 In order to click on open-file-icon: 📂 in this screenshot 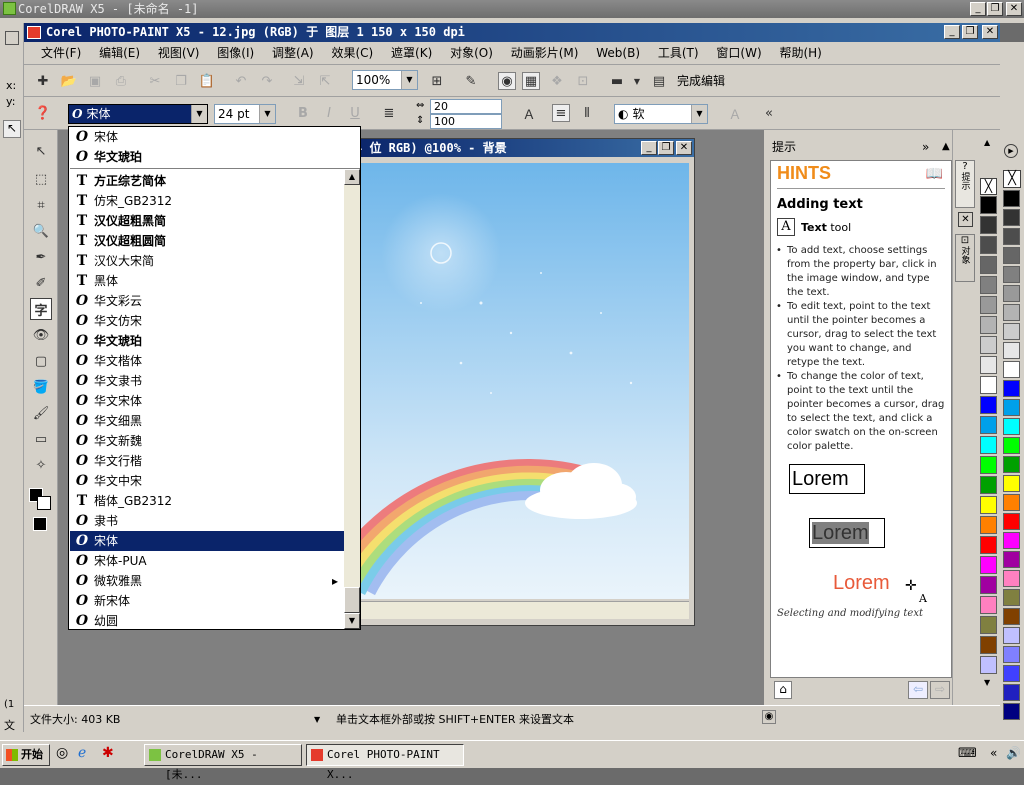, I will do `click(69, 81)`.